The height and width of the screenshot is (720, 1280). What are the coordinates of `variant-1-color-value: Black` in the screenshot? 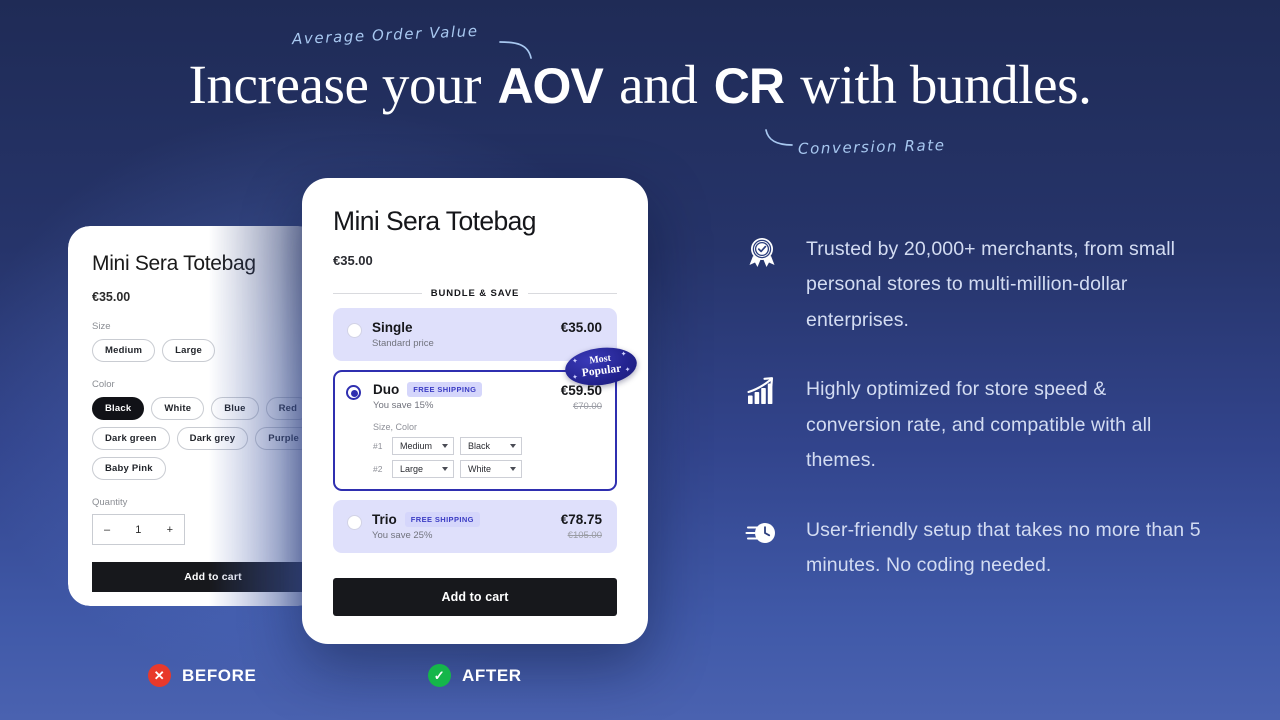 It's located at (479, 446).